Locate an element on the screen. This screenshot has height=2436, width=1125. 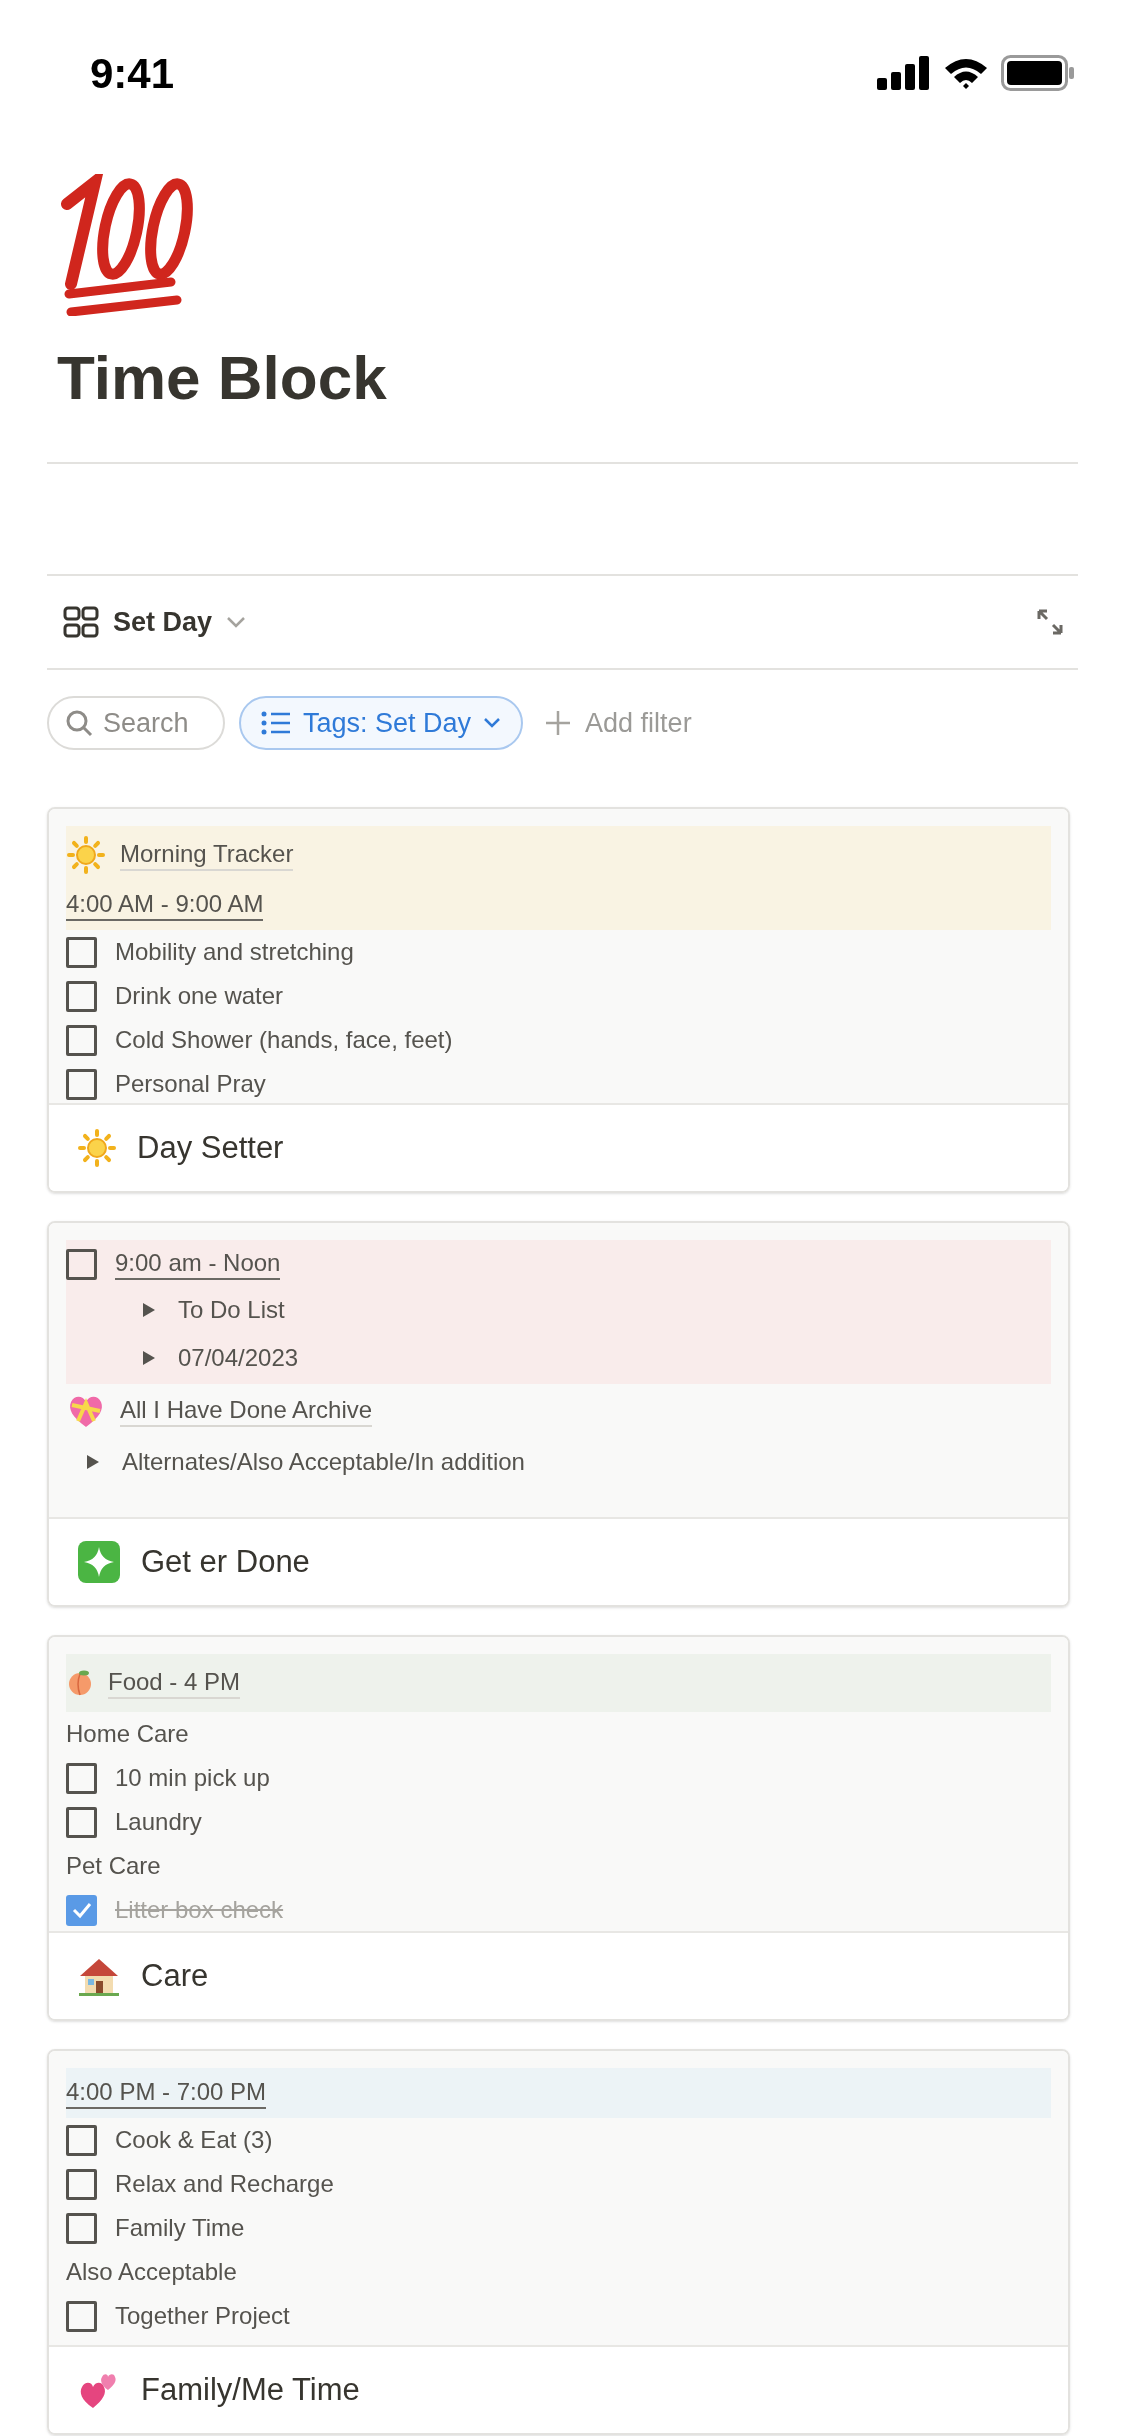
plus-icon is located at coordinates (558, 723).